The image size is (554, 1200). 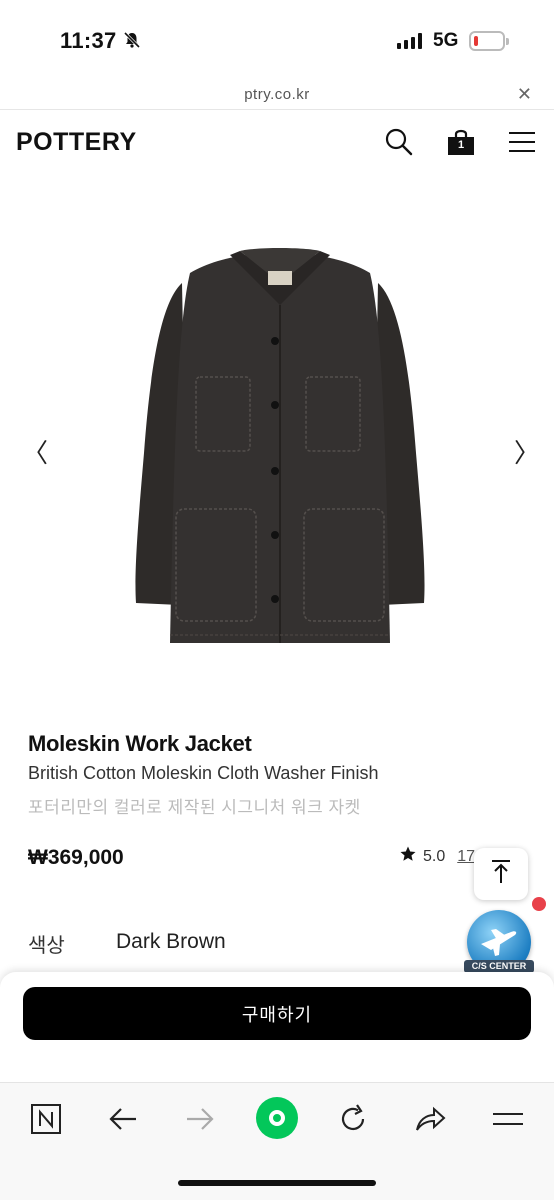 I want to click on battery-icon, so click(x=489, y=41).